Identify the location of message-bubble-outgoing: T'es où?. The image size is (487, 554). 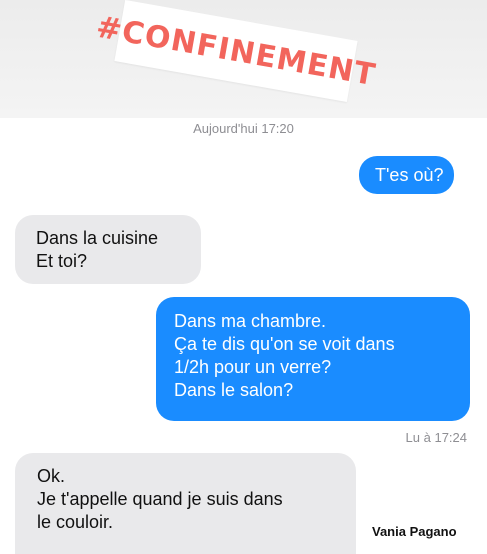
(406, 175).